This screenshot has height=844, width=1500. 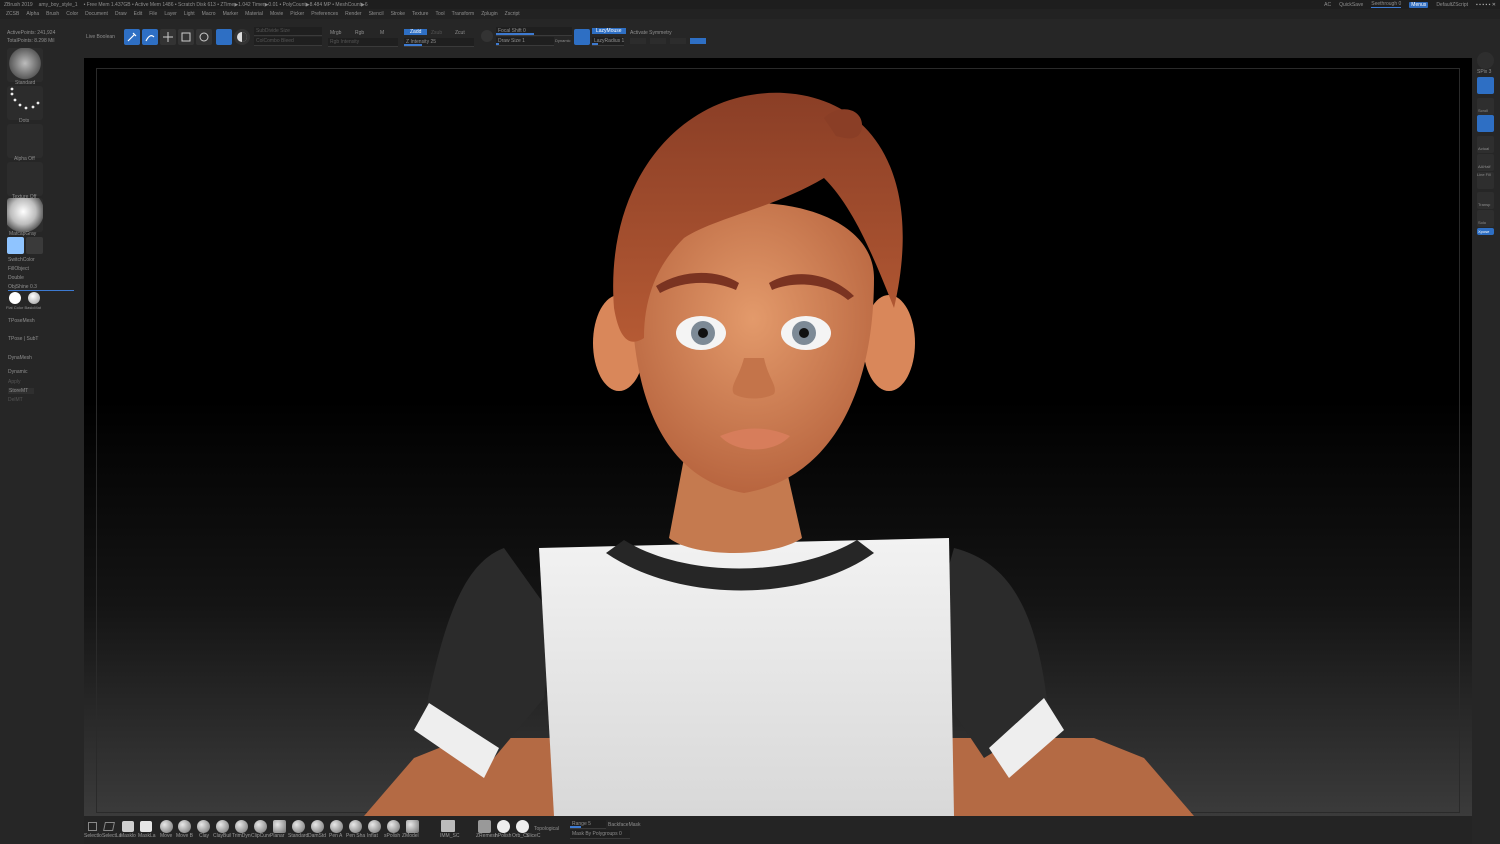 What do you see at coordinates (436, 33) in the screenshot?
I see `zsub-button: Zsub` at bounding box center [436, 33].